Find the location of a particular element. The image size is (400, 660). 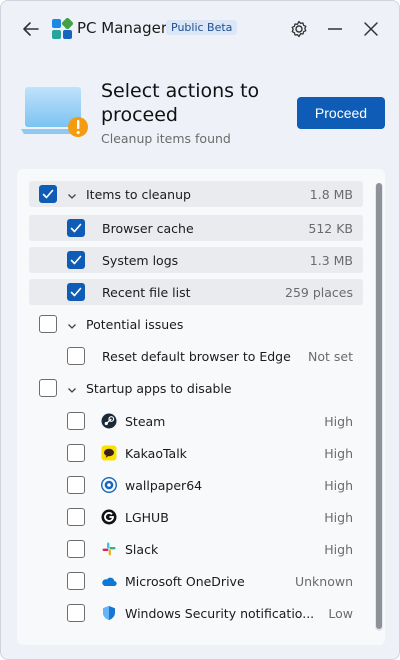

list-item-steam: Steam High is located at coordinates (196, 421).